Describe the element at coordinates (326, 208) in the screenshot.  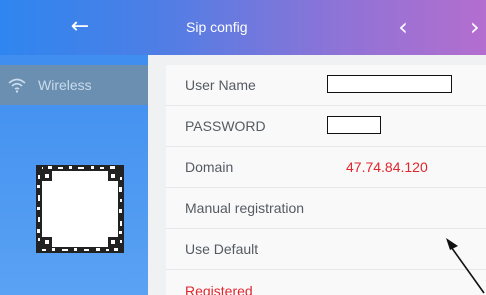
I see `manual-registration-item: Manual registration` at that location.